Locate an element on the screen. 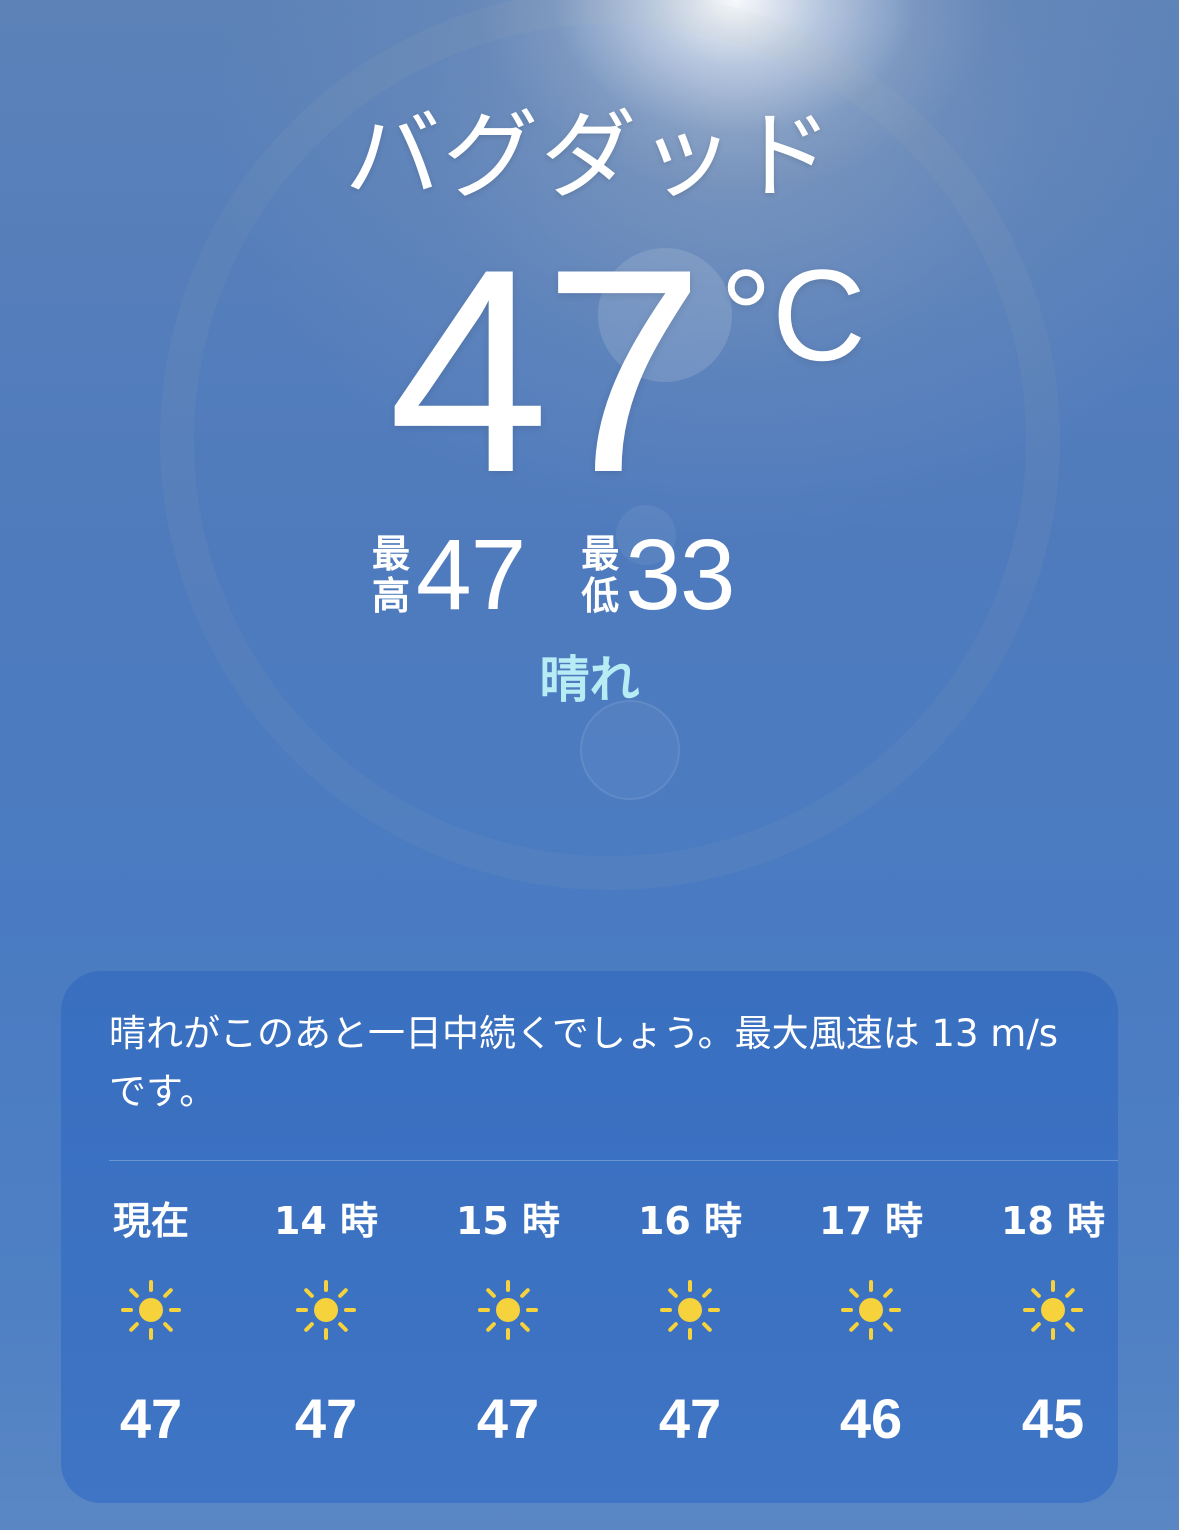 This screenshot has height=1530, width=1179. hour-label: 現在 is located at coordinates (150, 1221).